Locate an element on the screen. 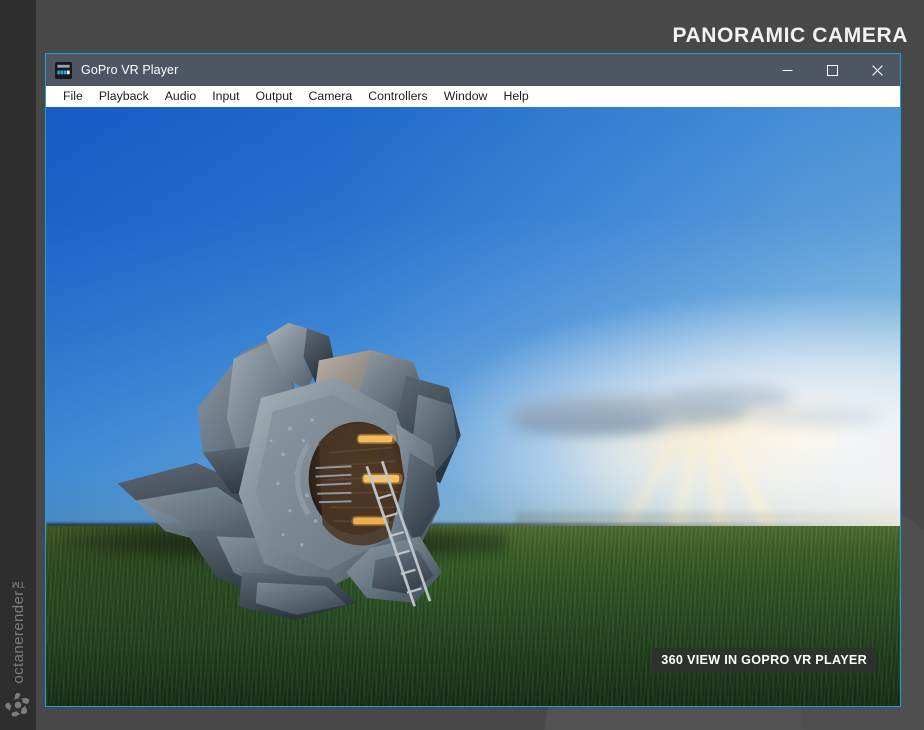 This screenshot has height=730, width=924. menu-item-playback: Playback is located at coordinates (124, 96).